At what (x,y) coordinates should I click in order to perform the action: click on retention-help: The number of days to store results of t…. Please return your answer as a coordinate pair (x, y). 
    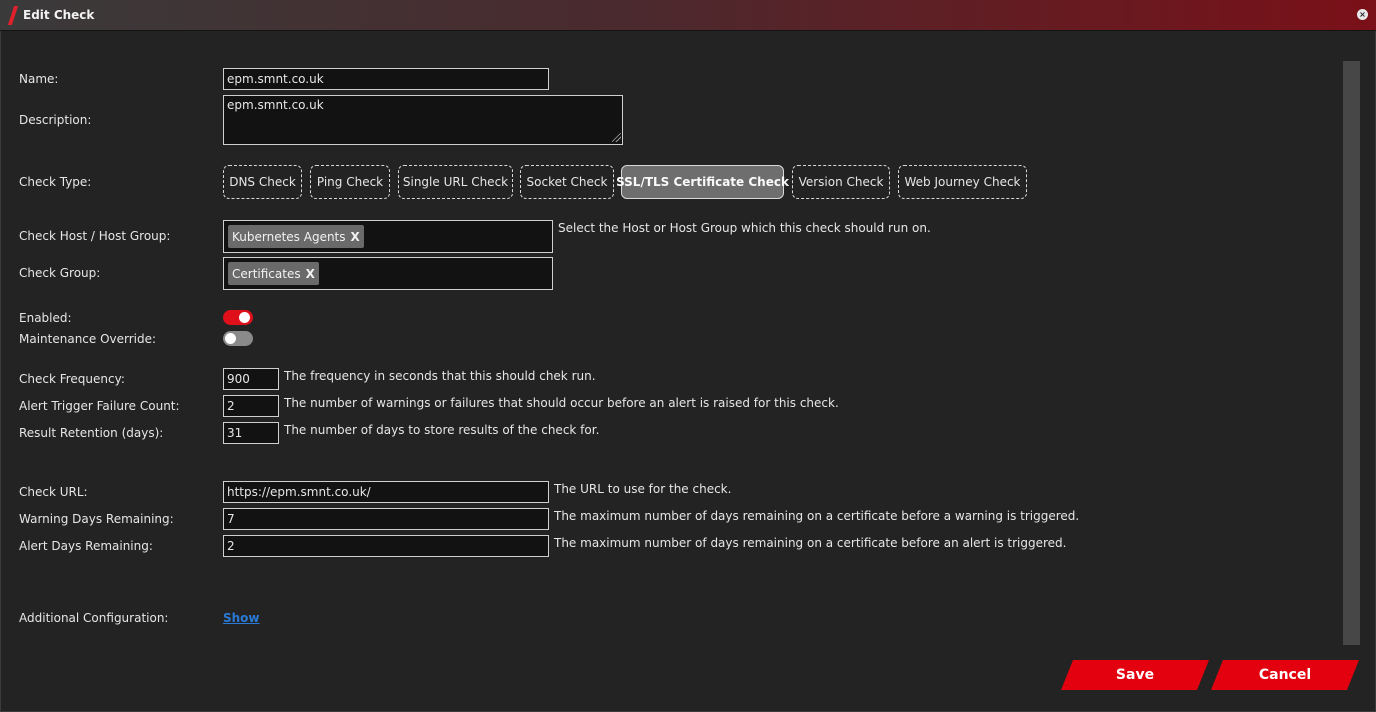
    Looking at the image, I should click on (442, 430).